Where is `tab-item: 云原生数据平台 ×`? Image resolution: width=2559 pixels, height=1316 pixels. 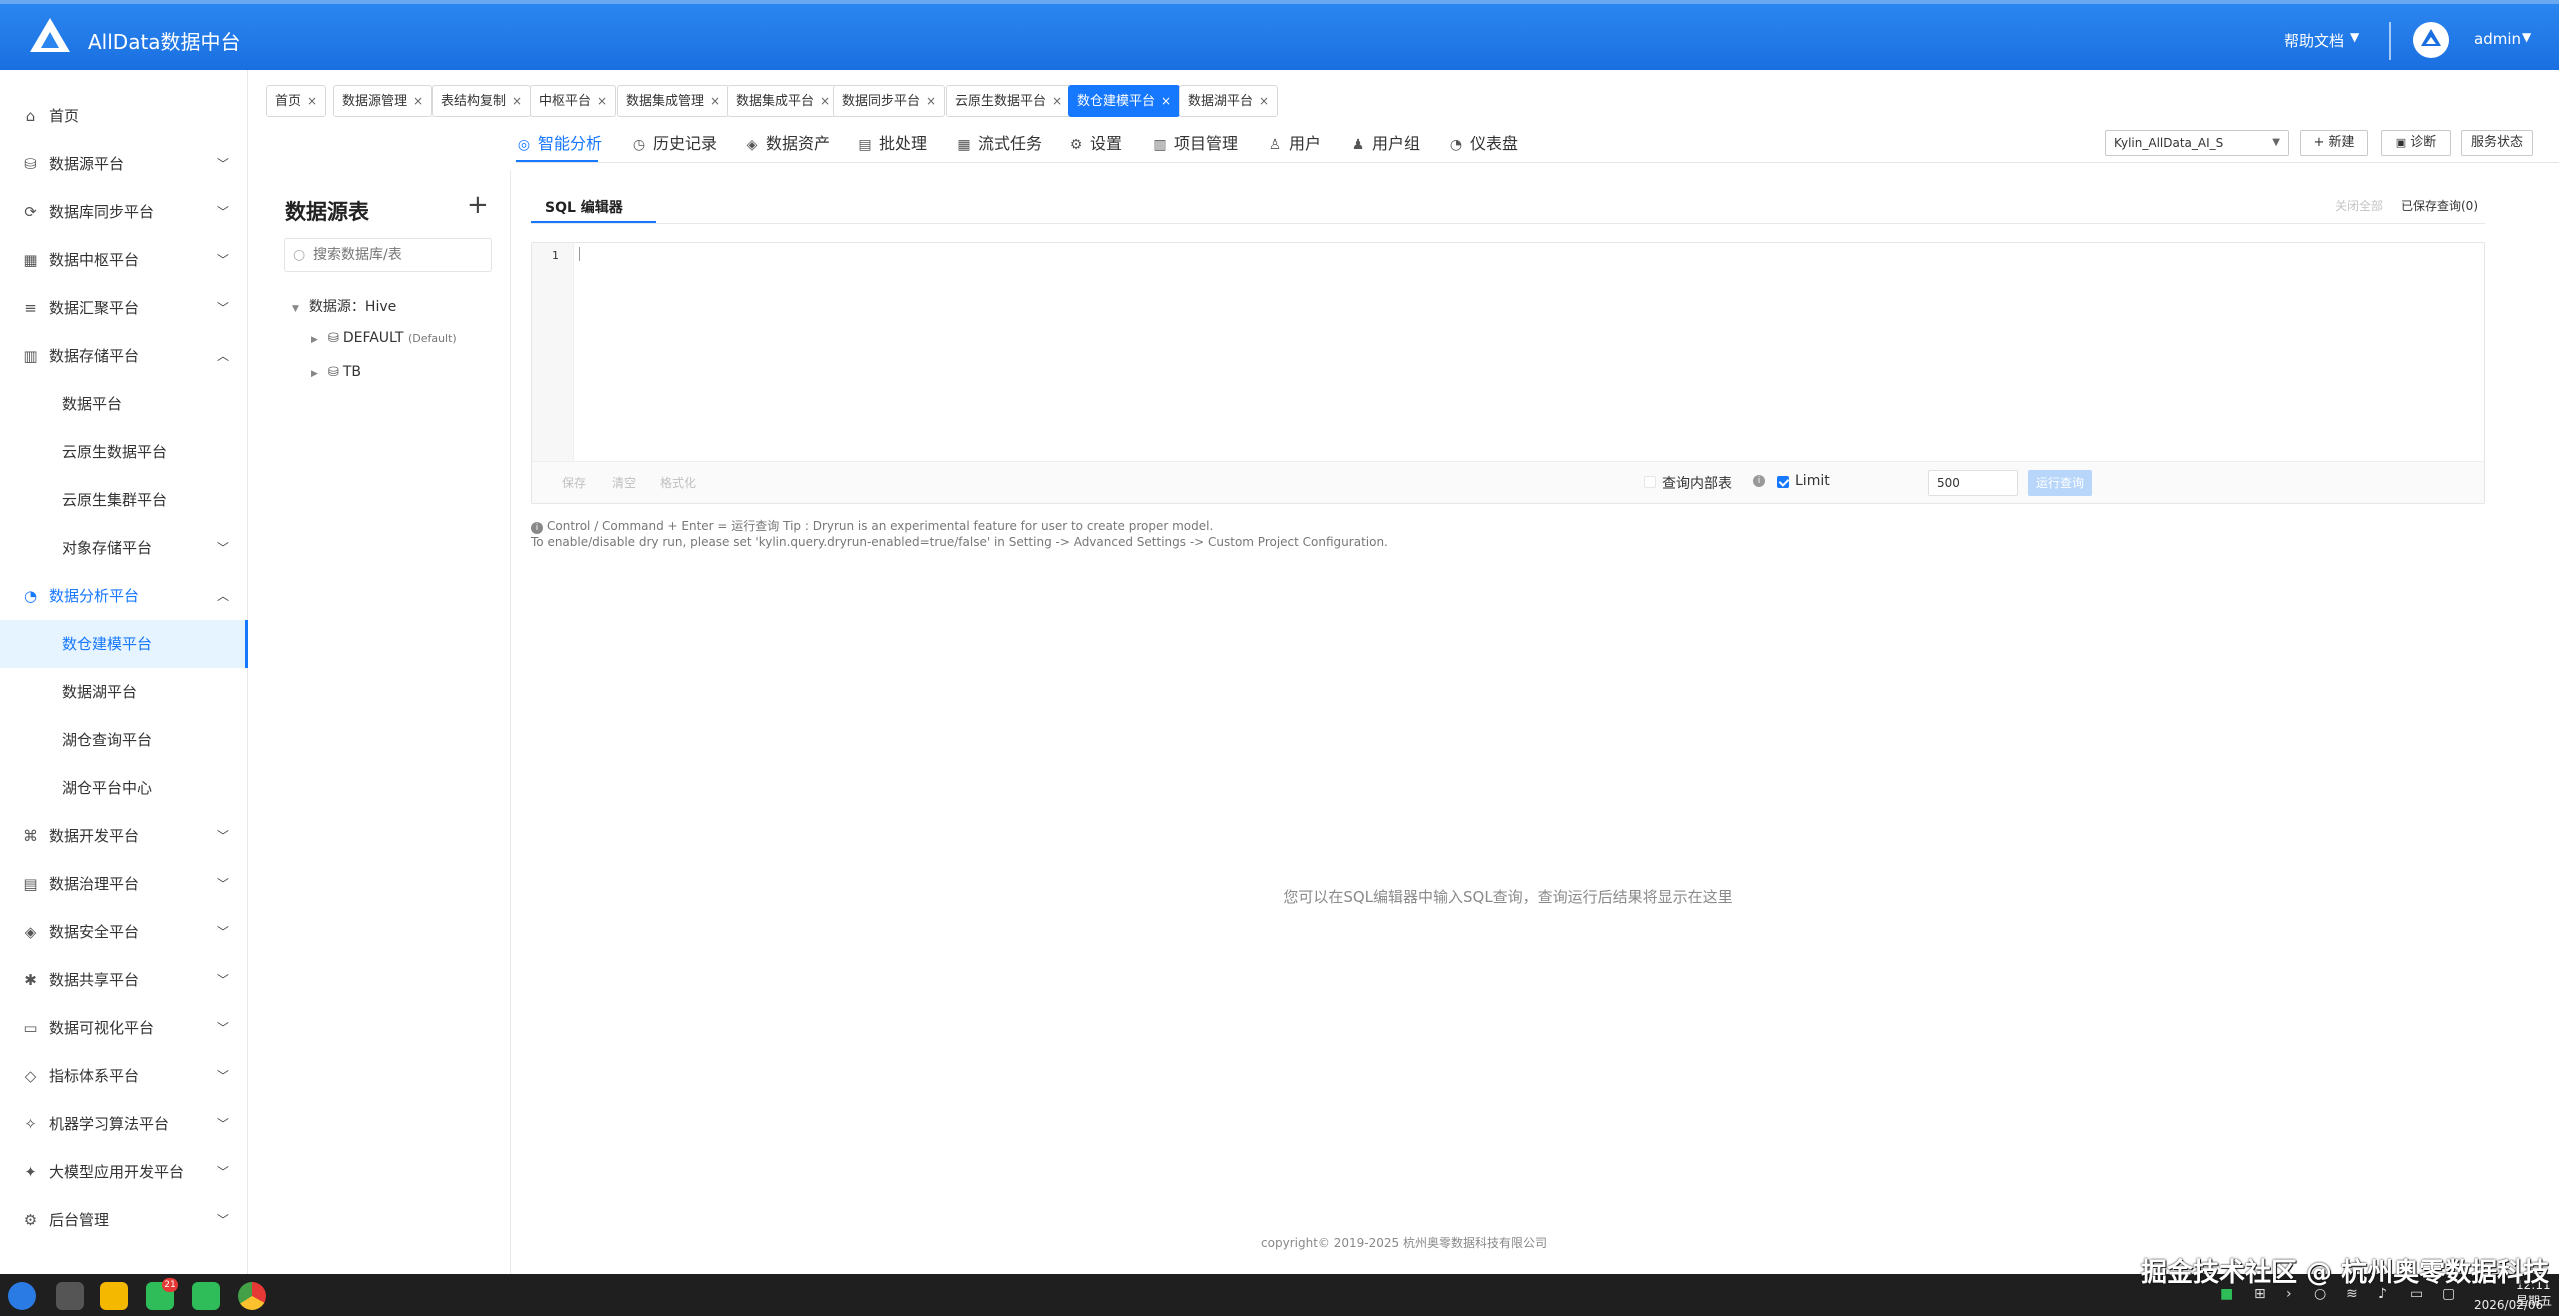
tab-item: 云原生数据平台 × is located at coordinates (1009, 101).